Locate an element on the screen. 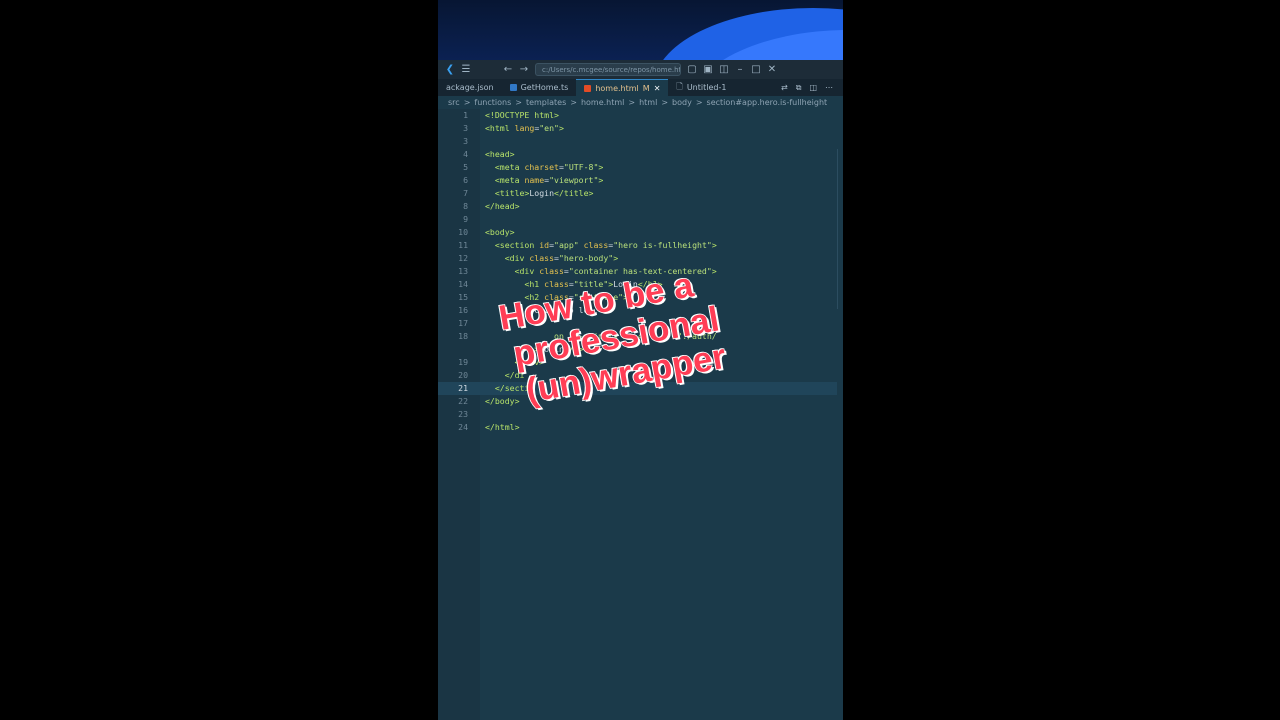  code-line: 3 is located at coordinates (650, 141).